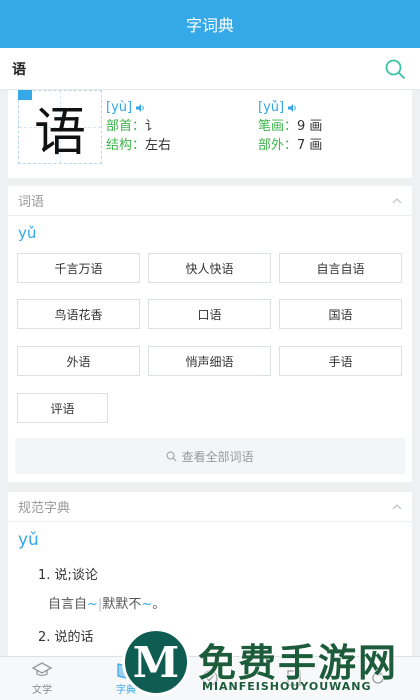 This screenshot has height=700, width=420. I want to click on words-section-header: 词语, so click(210, 201).